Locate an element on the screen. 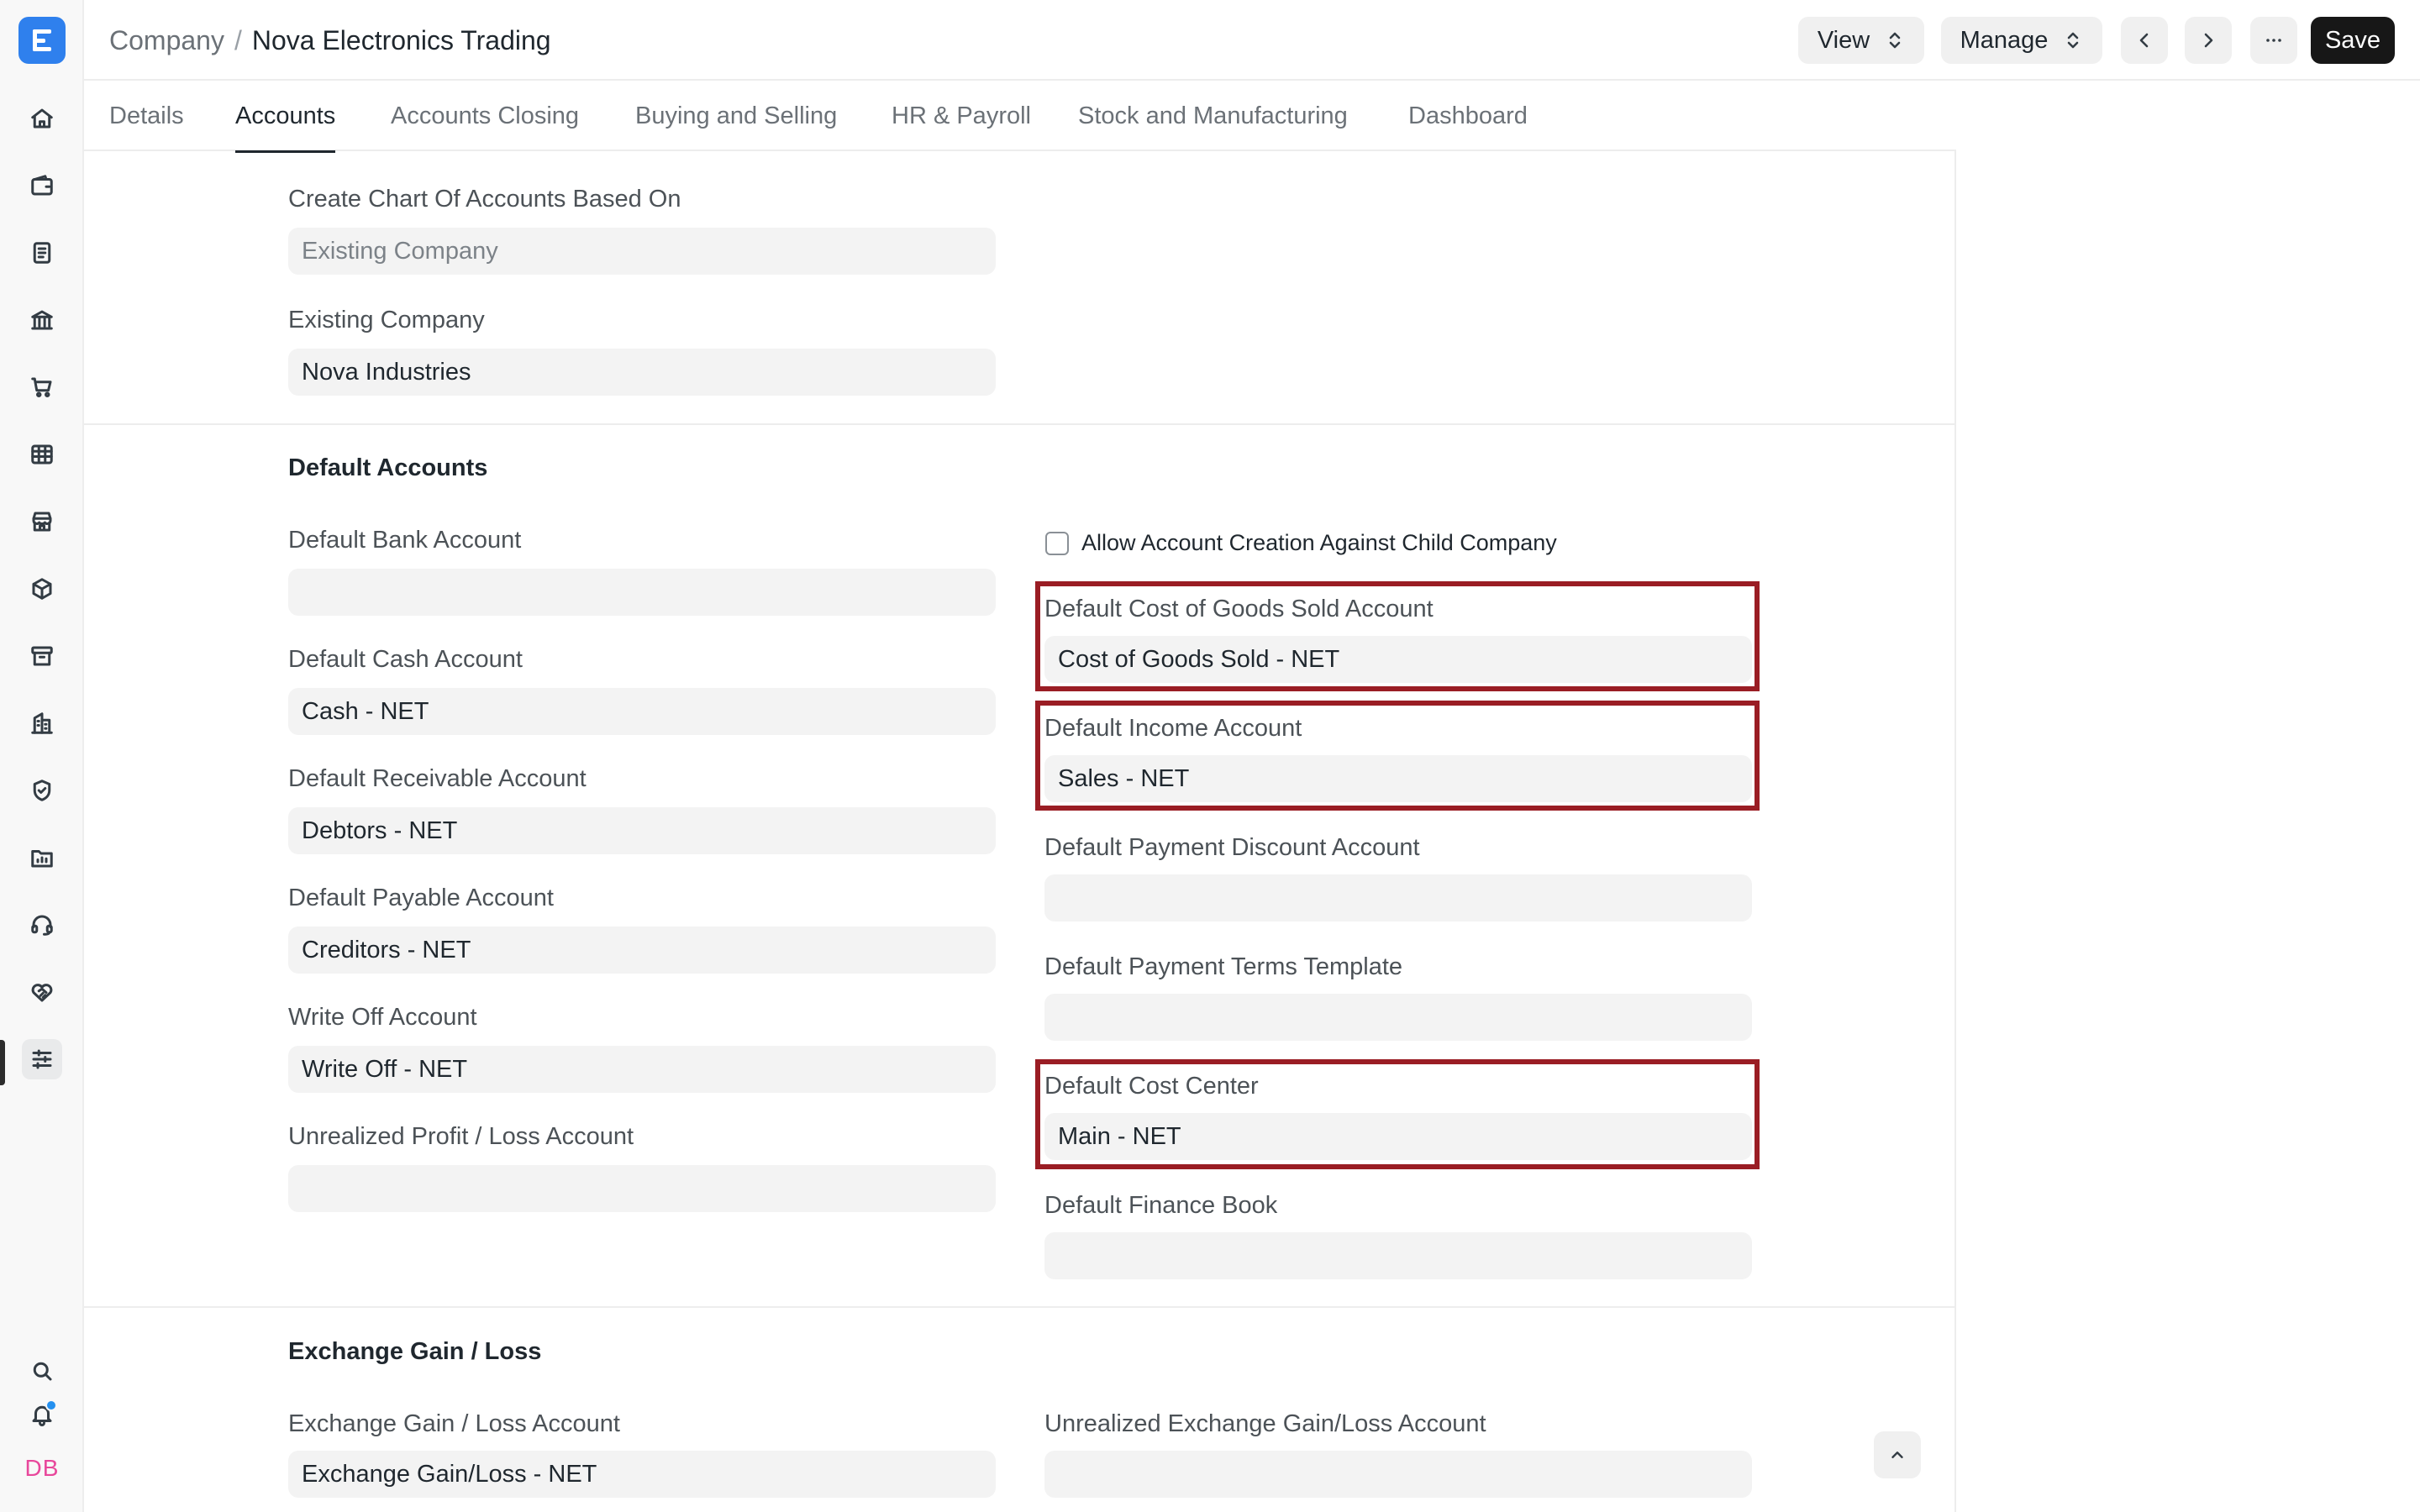  default-cash-account-label: Default Cash Account is located at coordinates (405, 659).